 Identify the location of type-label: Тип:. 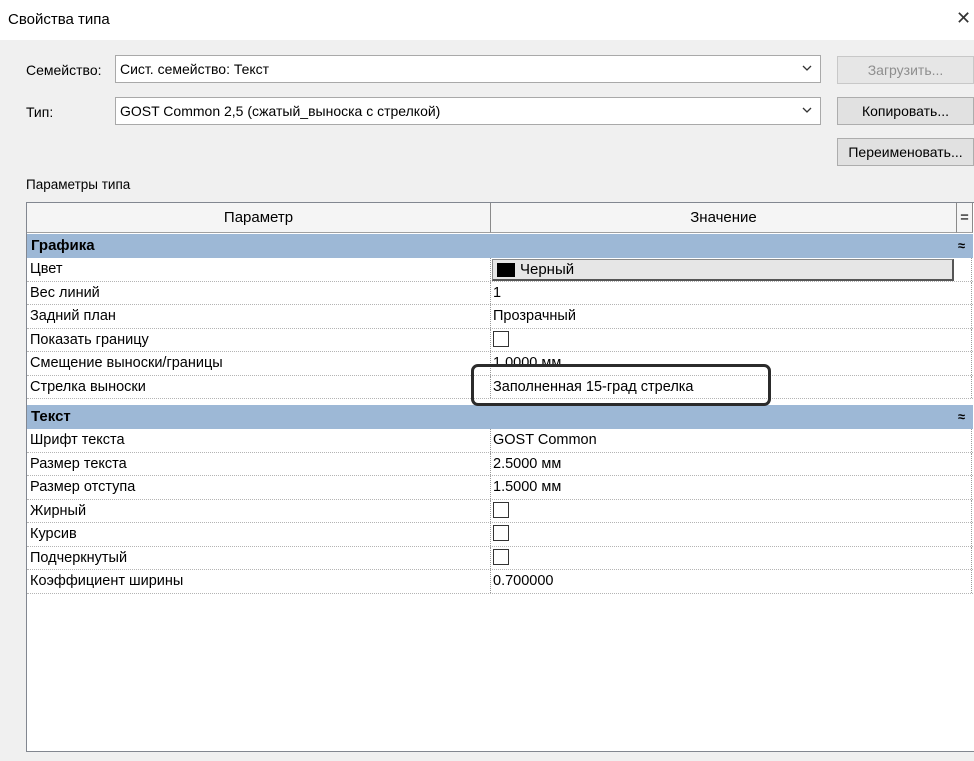
(40, 112).